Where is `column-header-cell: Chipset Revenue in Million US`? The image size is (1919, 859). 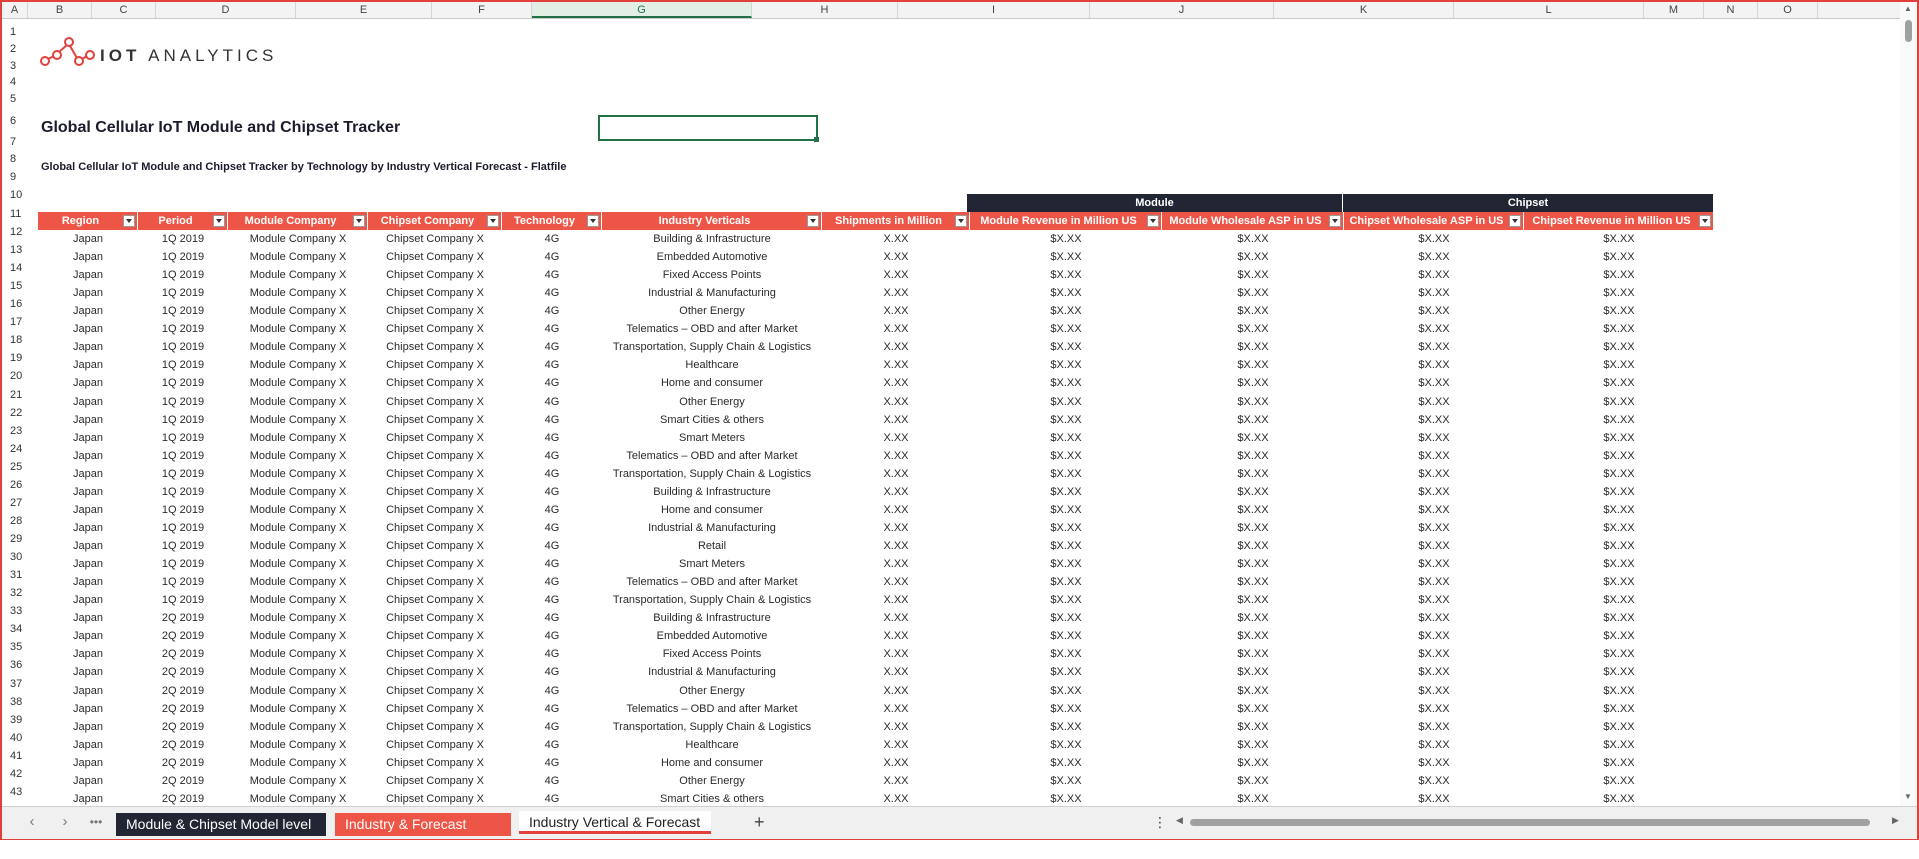 column-header-cell: Chipset Revenue in Million US is located at coordinates (1619, 221).